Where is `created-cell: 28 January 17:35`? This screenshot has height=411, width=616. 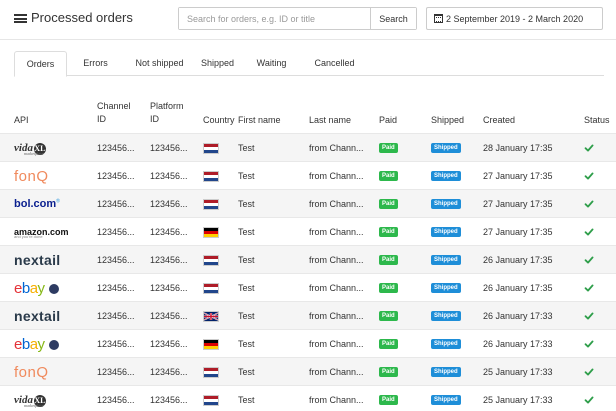
created-cell: 28 January 17:35 is located at coordinates (518, 148).